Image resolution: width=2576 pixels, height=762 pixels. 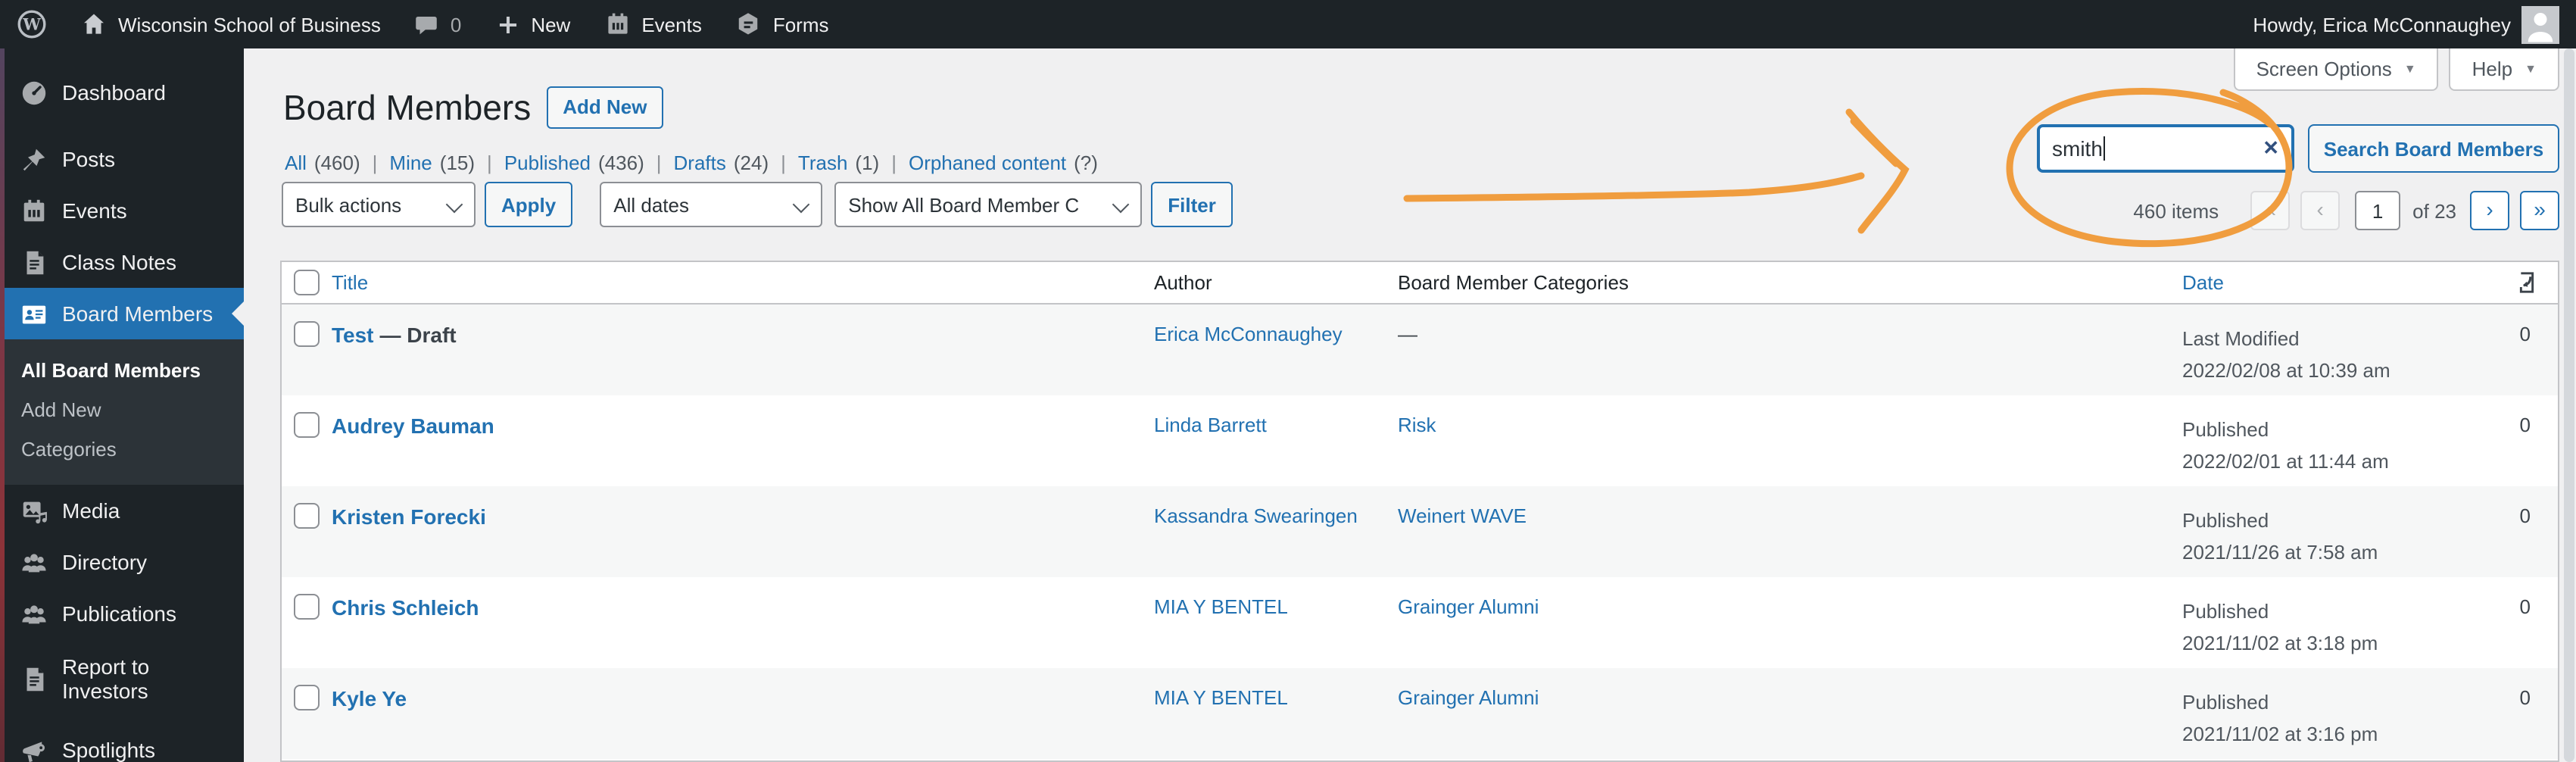 I want to click on gravity-forms-icon, so click(x=749, y=24).